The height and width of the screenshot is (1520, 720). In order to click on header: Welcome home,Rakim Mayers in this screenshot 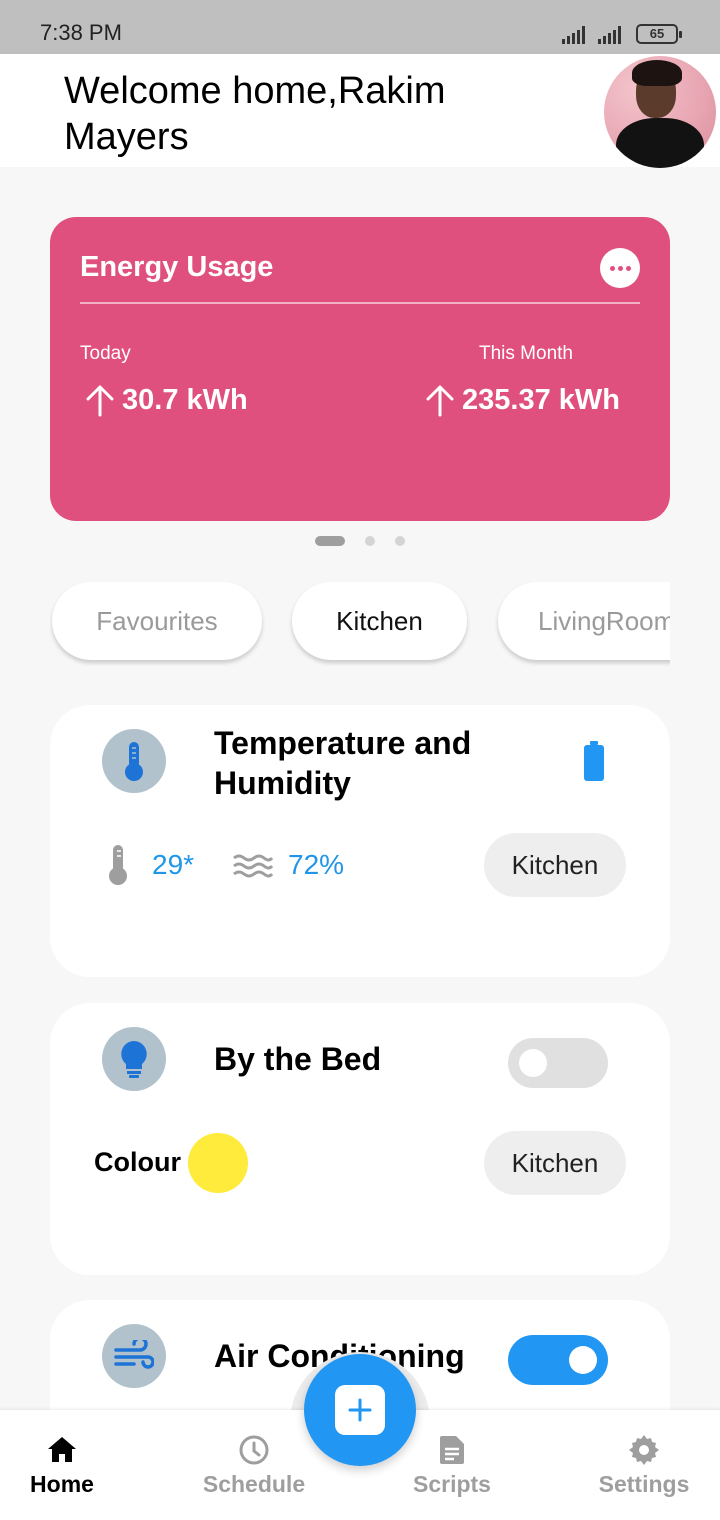, I will do `click(360, 111)`.